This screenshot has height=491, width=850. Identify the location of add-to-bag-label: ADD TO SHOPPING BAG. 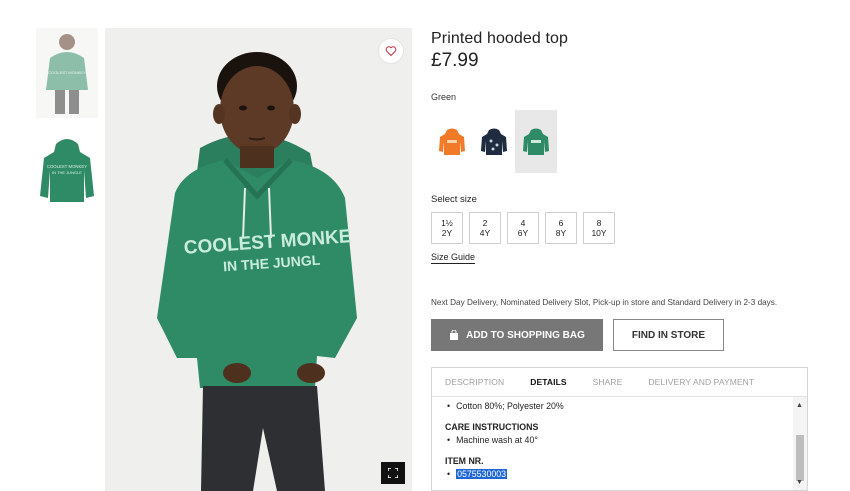
(525, 335).